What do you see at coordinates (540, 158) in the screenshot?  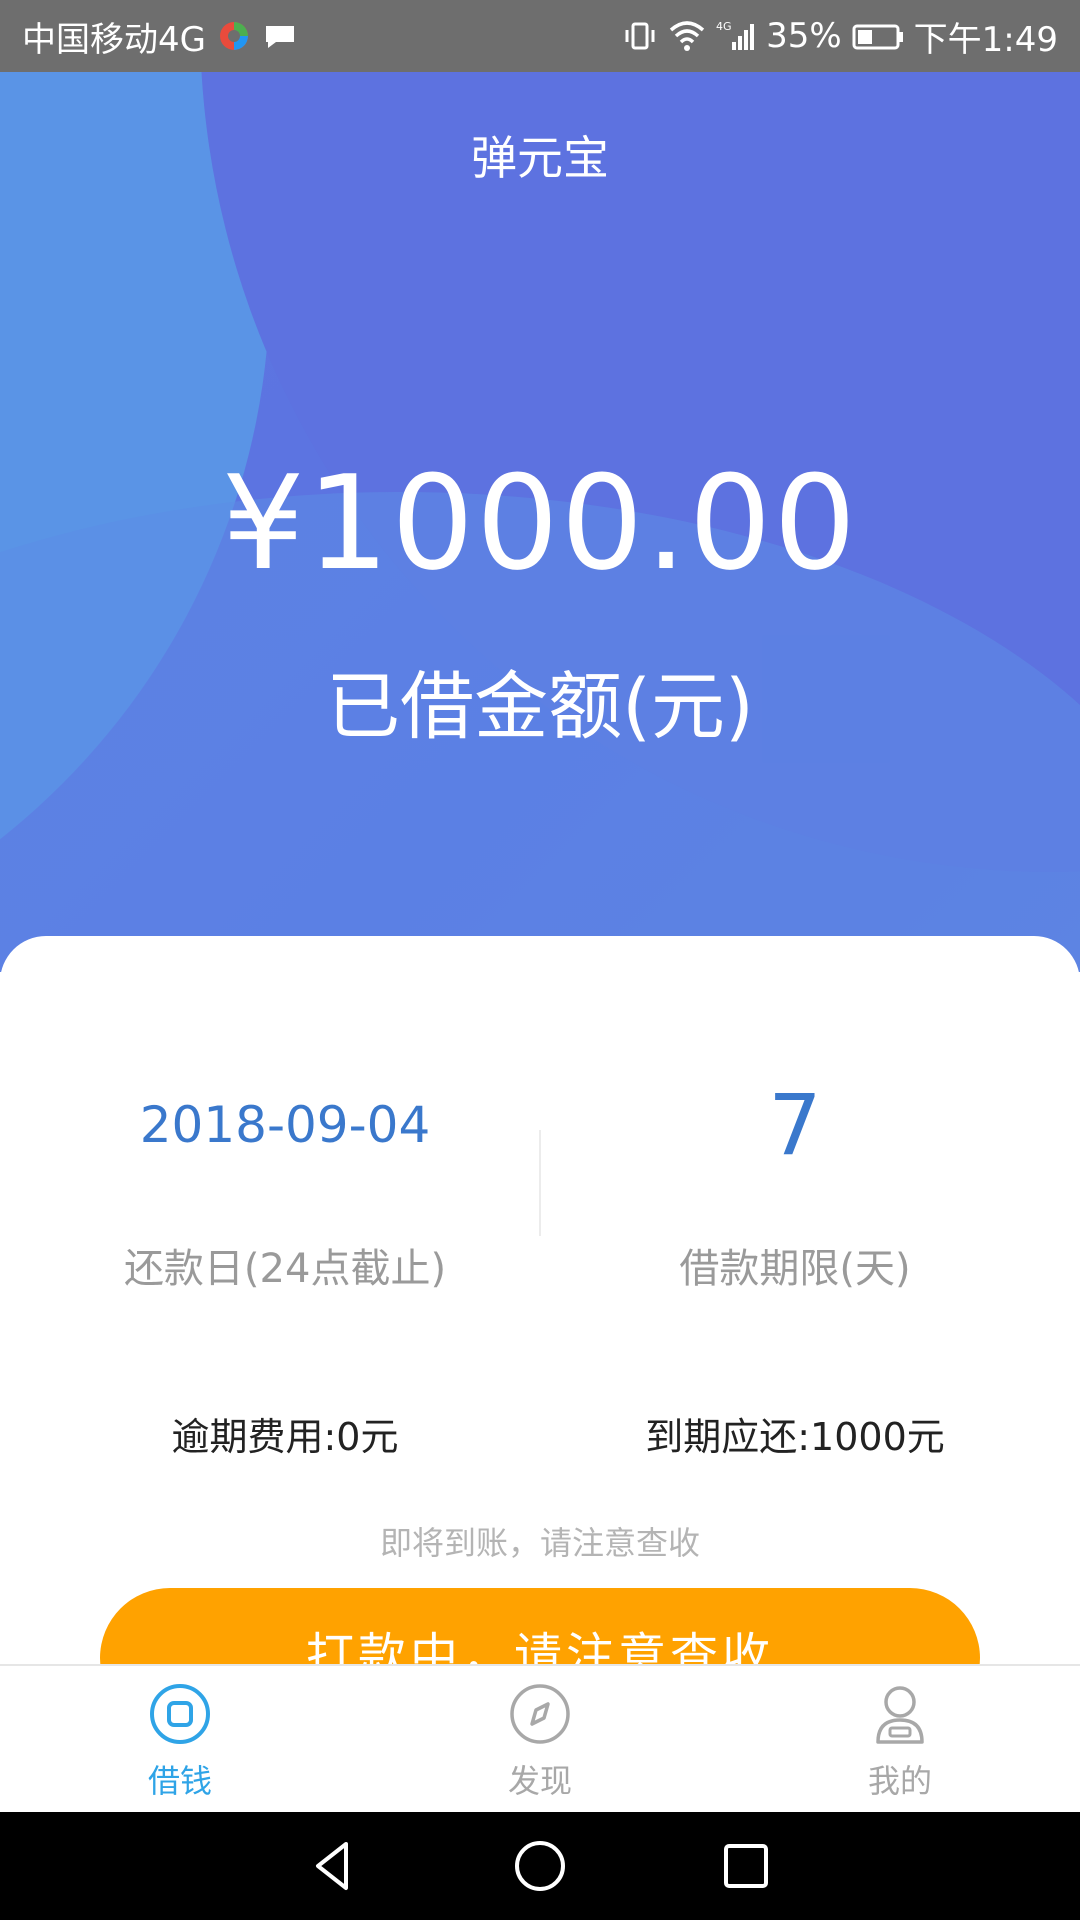 I see `page-title: 弹元宝` at bounding box center [540, 158].